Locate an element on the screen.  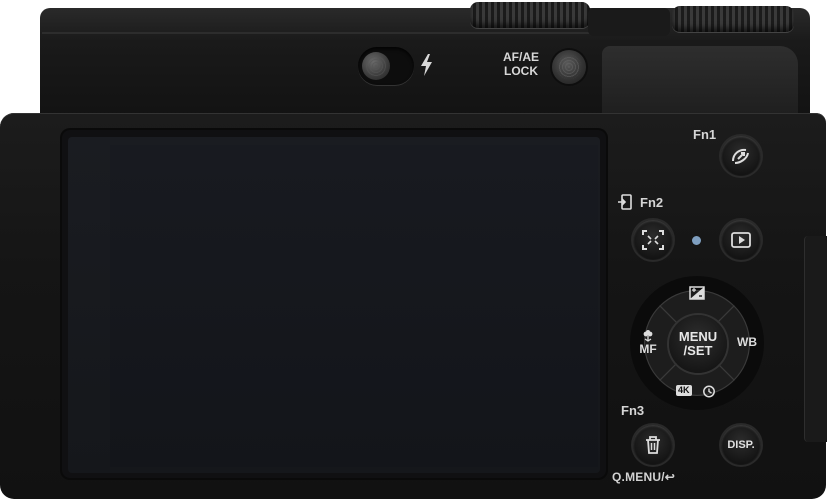
qmenu-back-label: Q.MENU/↩ is located at coordinates (643, 477).